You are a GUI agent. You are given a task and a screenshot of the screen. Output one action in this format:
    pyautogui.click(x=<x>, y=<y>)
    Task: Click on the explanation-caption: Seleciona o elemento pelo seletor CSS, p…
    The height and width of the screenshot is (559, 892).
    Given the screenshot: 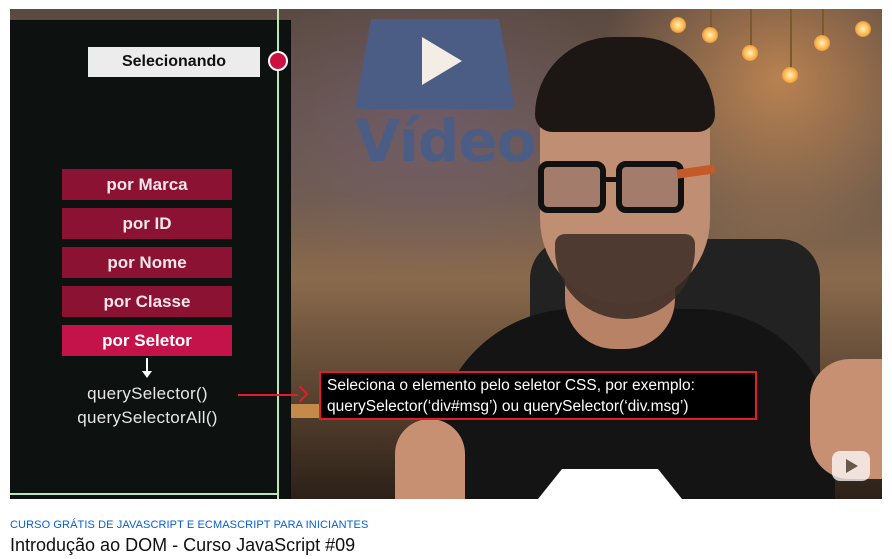 What is the action you would take?
    pyautogui.click(x=538, y=395)
    